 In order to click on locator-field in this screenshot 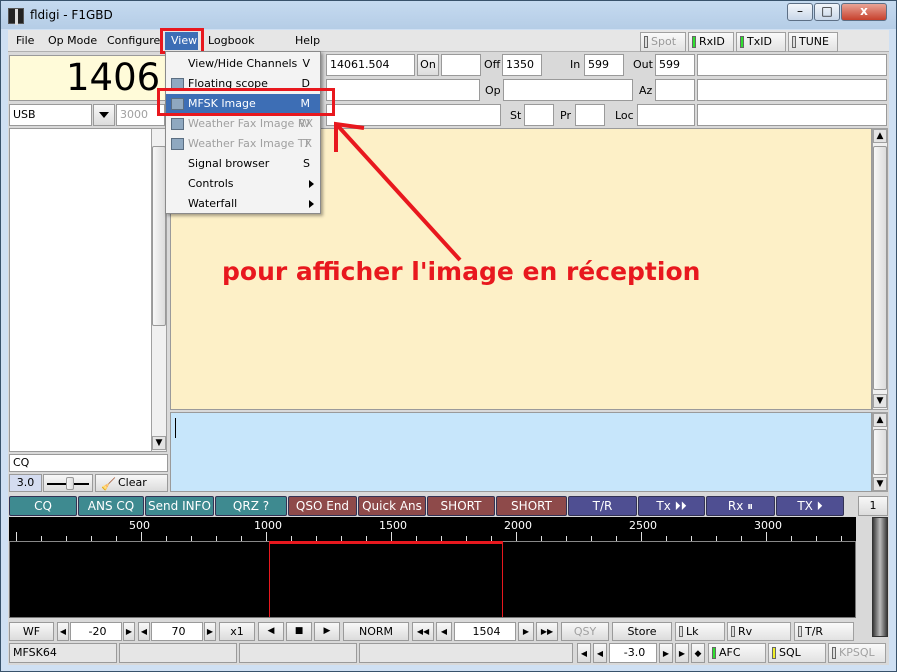, I will do `click(666, 115)`.